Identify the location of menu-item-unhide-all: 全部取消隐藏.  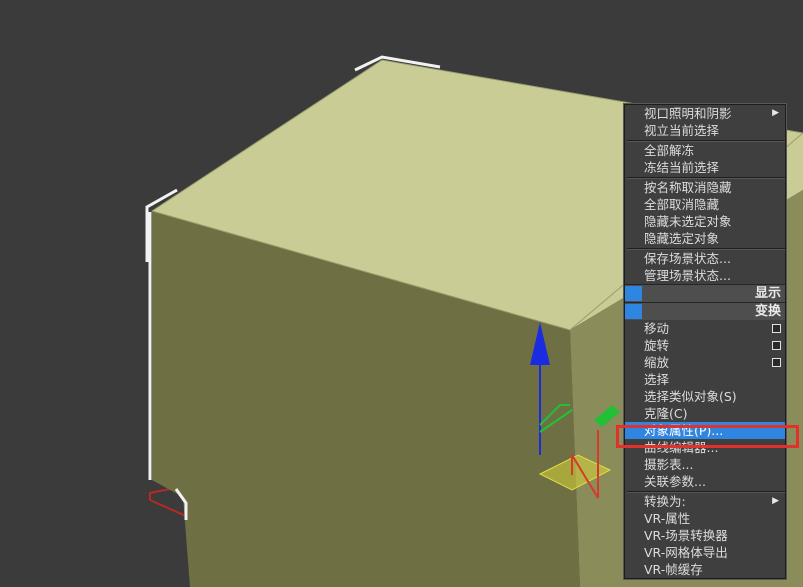
(705, 204).